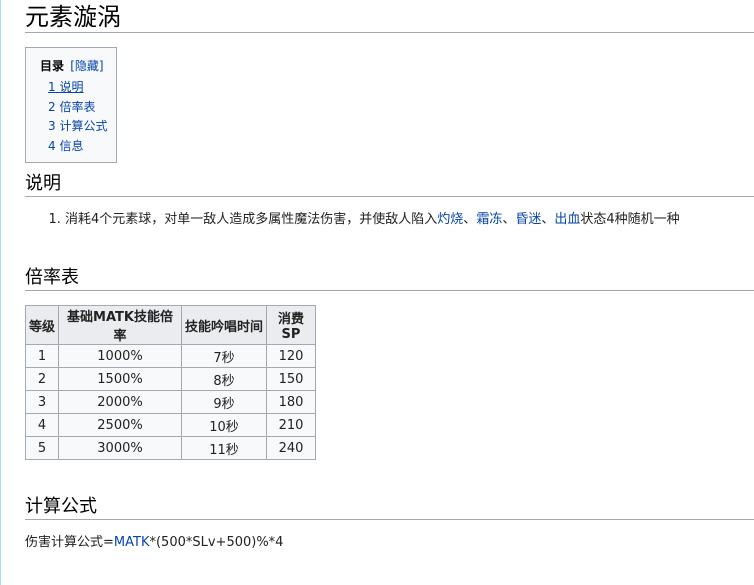  What do you see at coordinates (42, 379) in the screenshot?
I see `cell-level: 2` at bounding box center [42, 379].